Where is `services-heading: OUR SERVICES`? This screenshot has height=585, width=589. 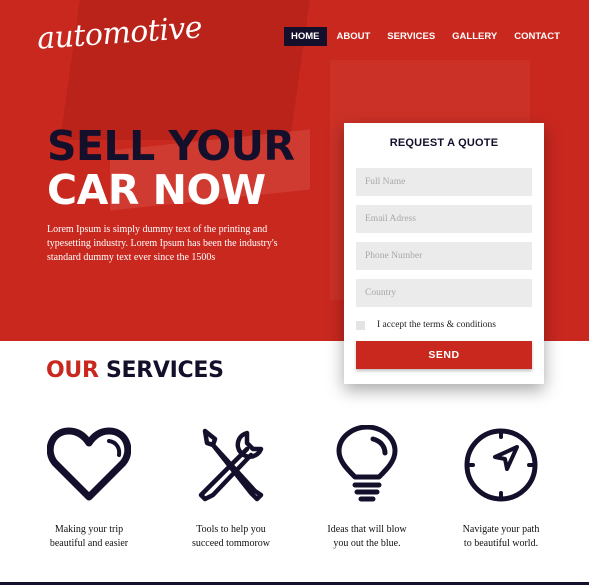 services-heading: OUR SERVICES is located at coordinates (135, 370).